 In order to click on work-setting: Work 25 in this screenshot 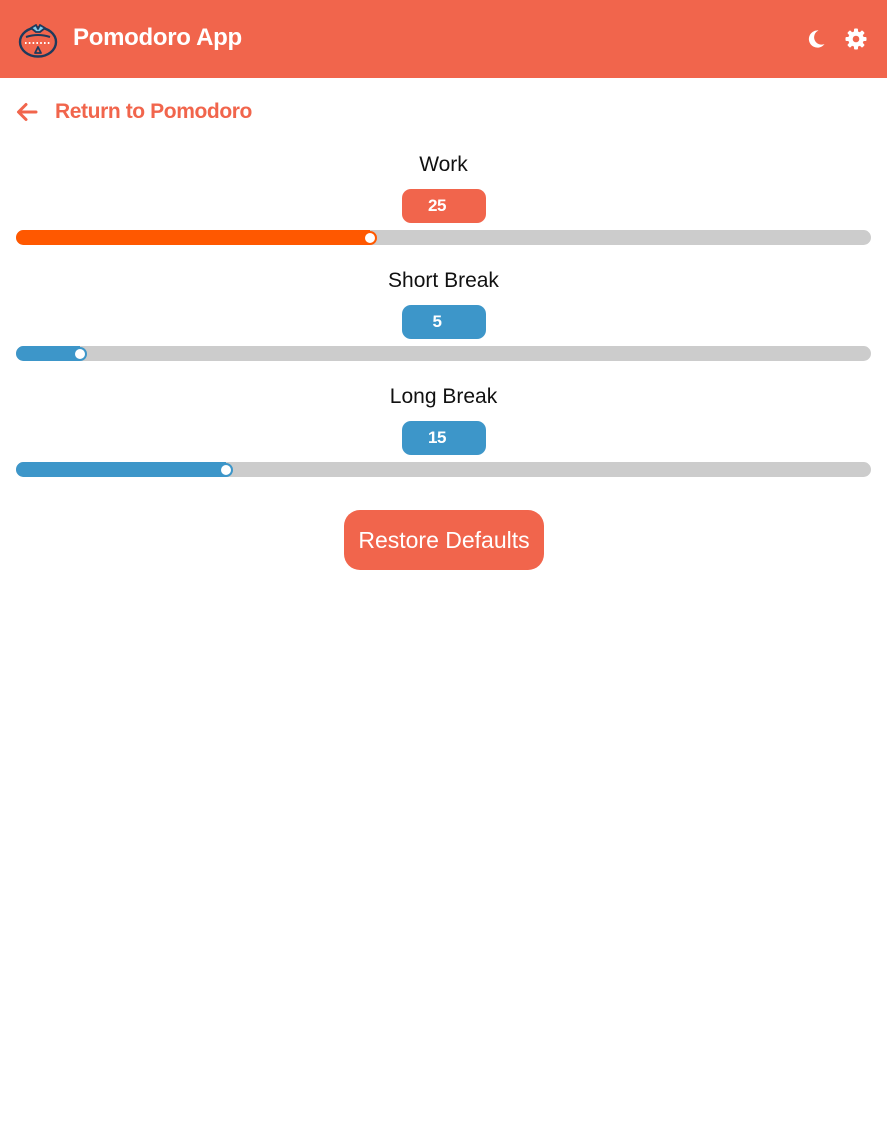, I will do `click(443, 201)`.